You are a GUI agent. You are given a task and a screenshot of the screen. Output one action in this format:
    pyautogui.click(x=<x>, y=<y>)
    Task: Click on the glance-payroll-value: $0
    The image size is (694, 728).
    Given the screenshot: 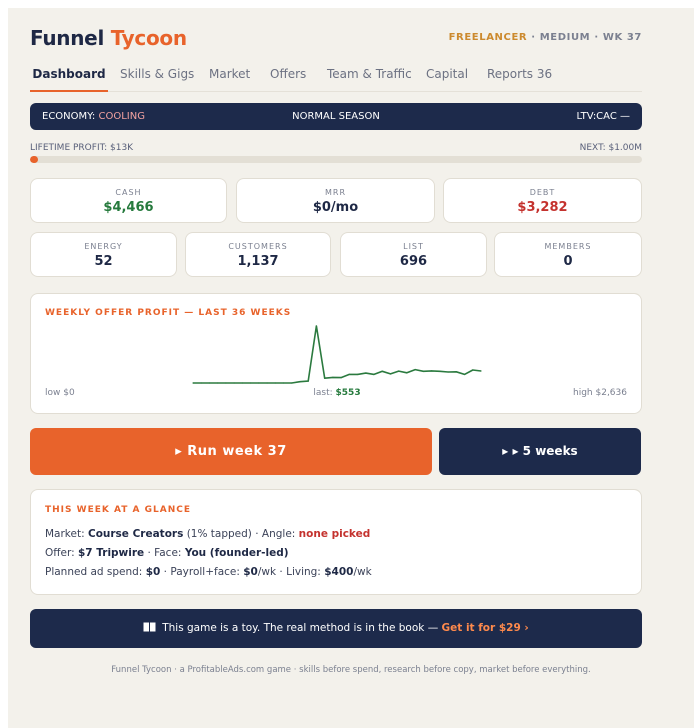 What is the action you would take?
    pyautogui.click(x=250, y=572)
    